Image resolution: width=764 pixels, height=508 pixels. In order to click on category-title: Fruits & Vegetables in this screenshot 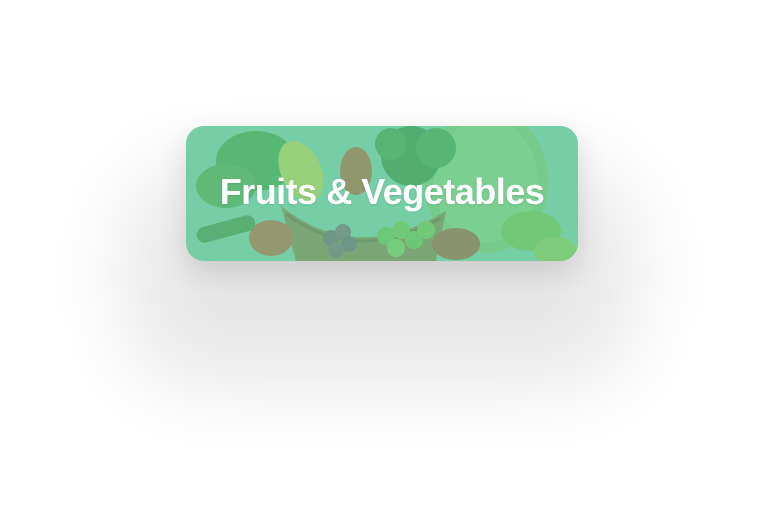, I will do `click(382, 191)`.